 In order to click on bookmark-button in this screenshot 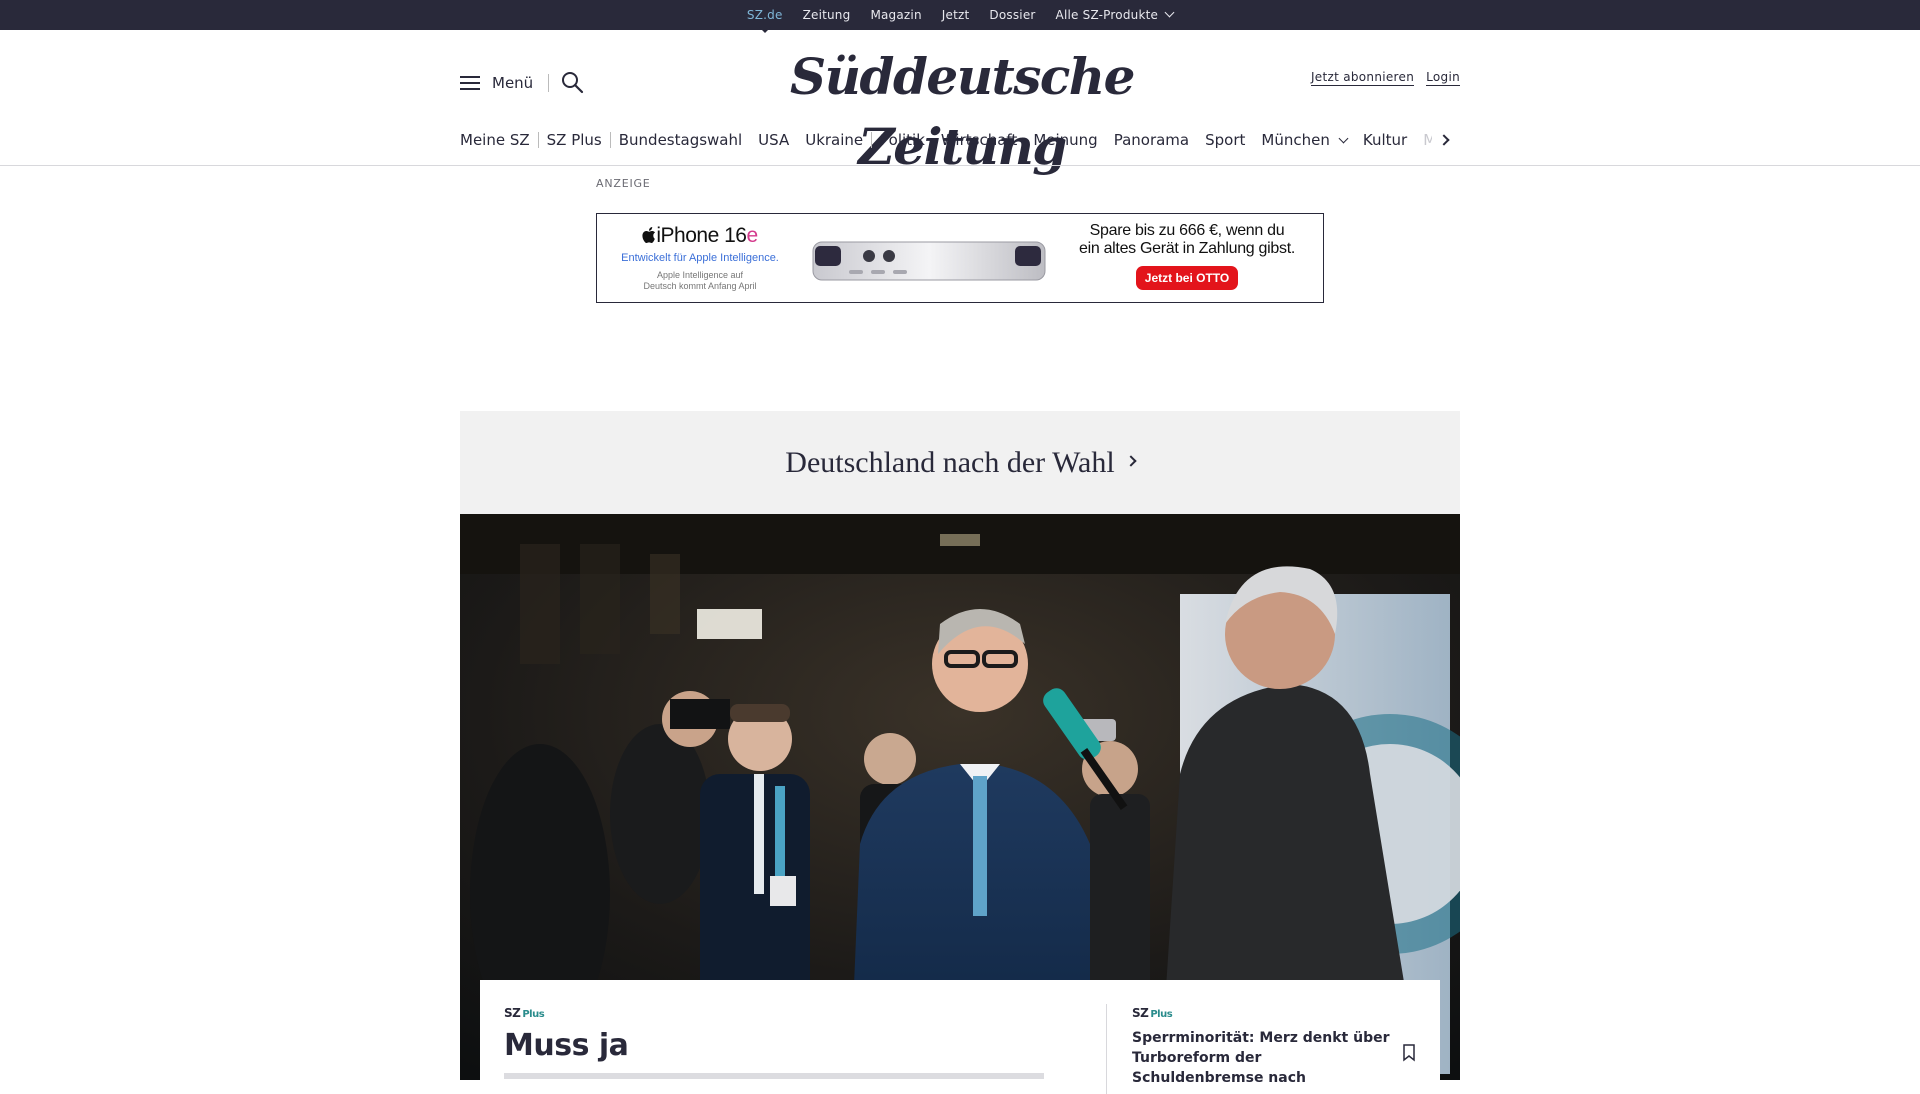, I will do `click(1409, 1053)`.